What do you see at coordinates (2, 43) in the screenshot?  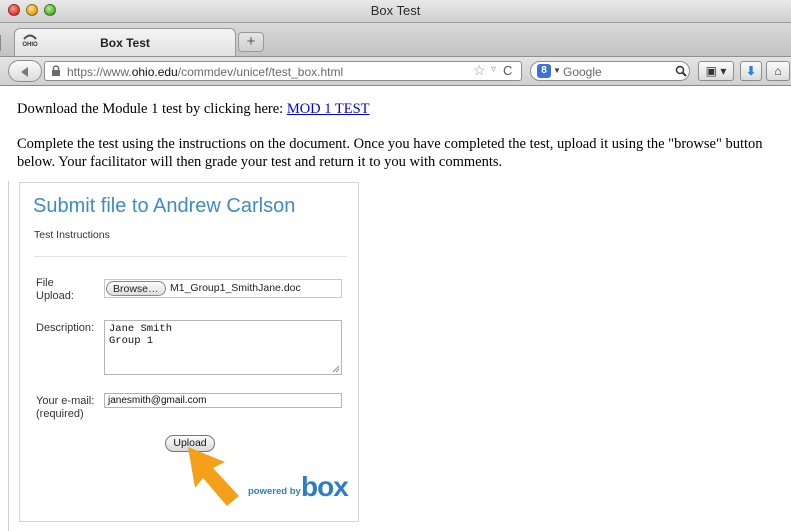 I see `tab-strip-edge` at bounding box center [2, 43].